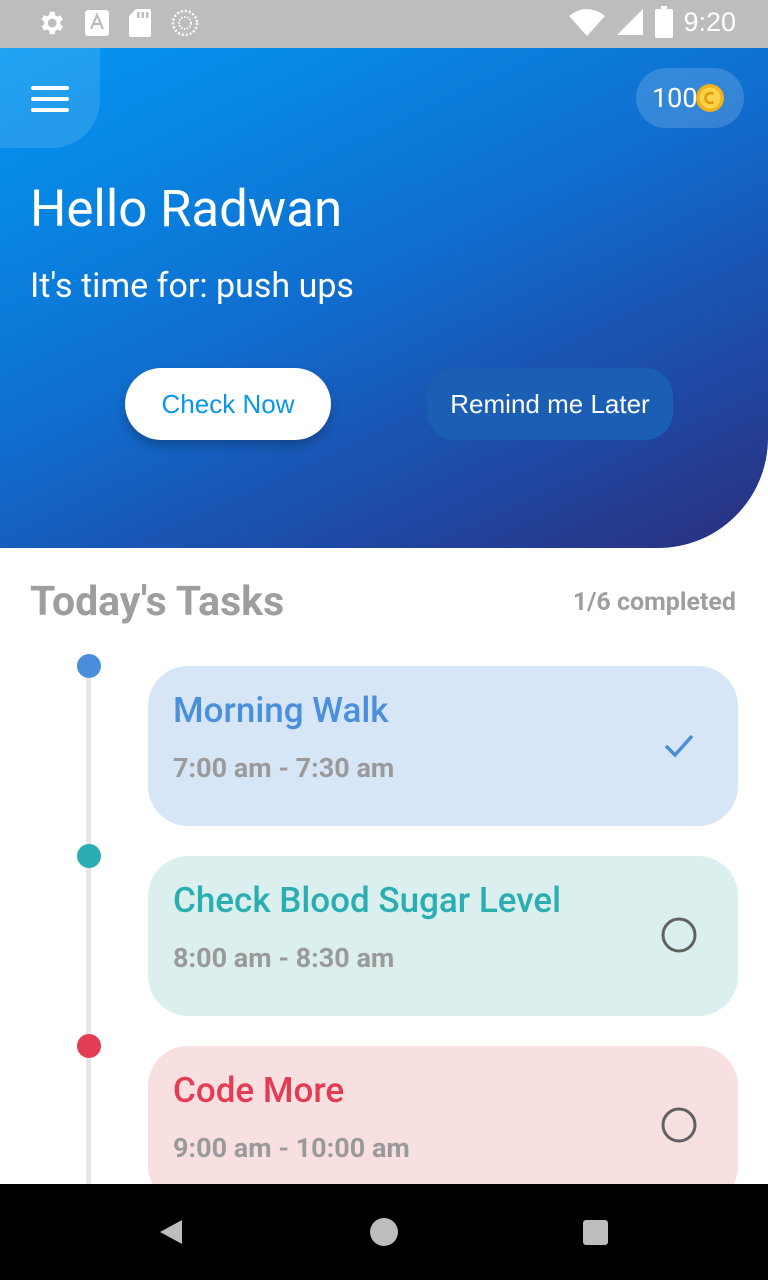 The image size is (768, 1280). What do you see at coordinates (587, 22) in the screenshot?
I see `wifi-icon` at bounding box center [587, 22].